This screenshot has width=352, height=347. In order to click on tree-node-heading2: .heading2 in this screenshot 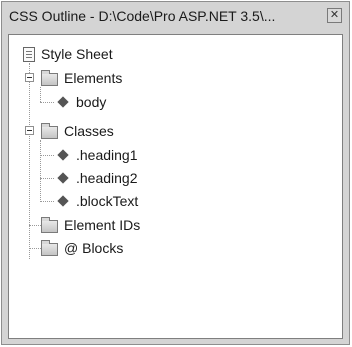, I will do `click(97, 178)`.